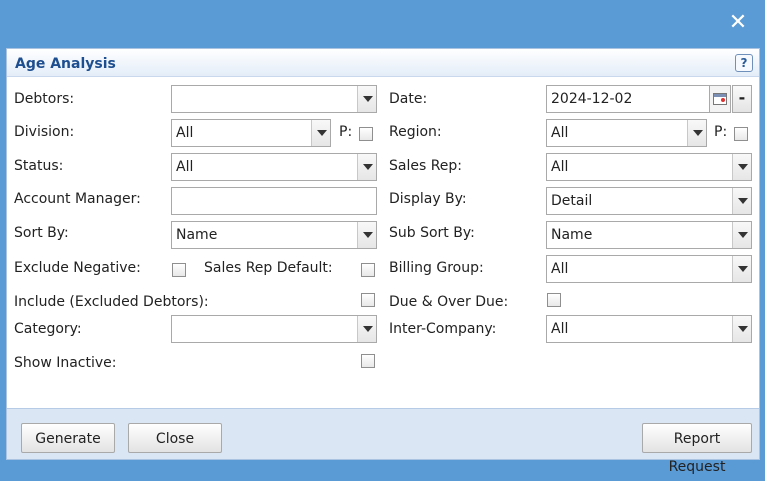  I want to click on sub-sort-by-select: Name, so click(649, 235).